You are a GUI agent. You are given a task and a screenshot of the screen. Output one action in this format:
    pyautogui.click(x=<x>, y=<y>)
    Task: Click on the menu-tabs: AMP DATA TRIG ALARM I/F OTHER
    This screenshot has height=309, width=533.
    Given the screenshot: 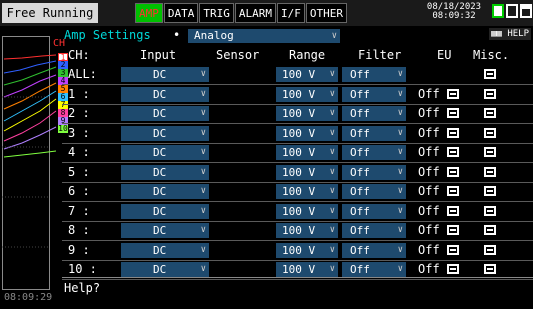 What is the action you would take?
    pyautogui.click(x=241, y=13)
    